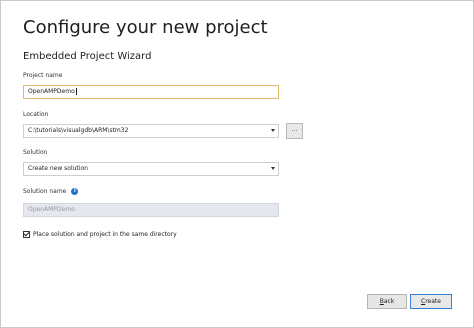 This screenshot has width=474, height=328. What do you see at coordinates (151, 169) in the screenshot?
I see `solution-select: Create new solution` at bounding box center [151, 169].